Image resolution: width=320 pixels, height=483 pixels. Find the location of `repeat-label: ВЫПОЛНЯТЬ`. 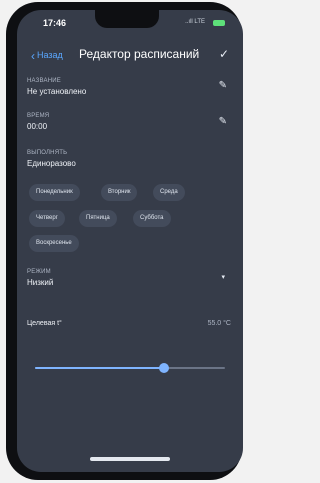

repeat-label: ВЫПОЛНЯТЬ is located at coordinates (47, 153).